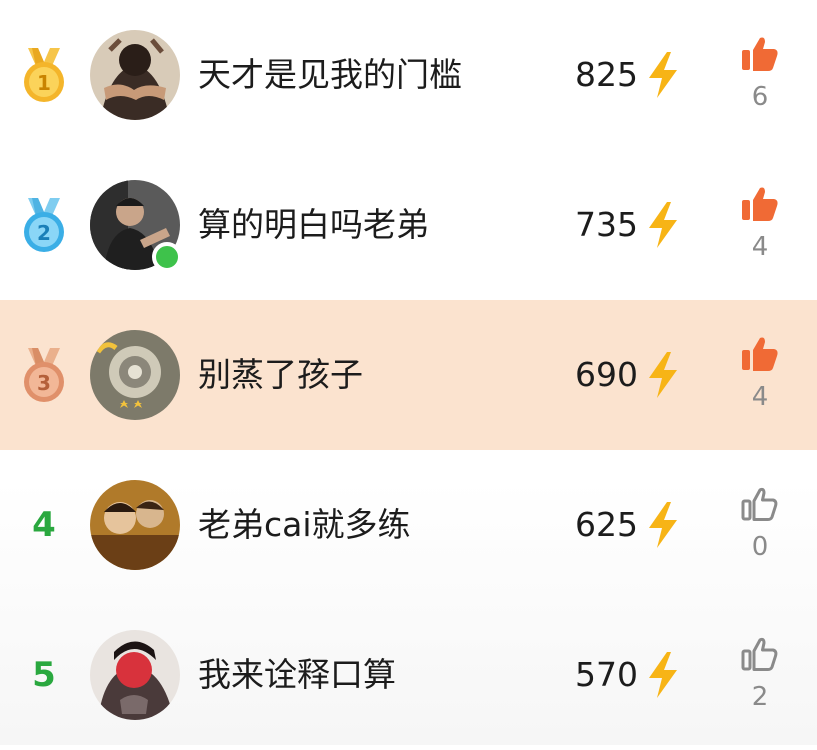 This screenshot has width=817, height=750. Describe the element at coordinates (606, 374) in the screenshot. I see `player-score: 690` at that location.